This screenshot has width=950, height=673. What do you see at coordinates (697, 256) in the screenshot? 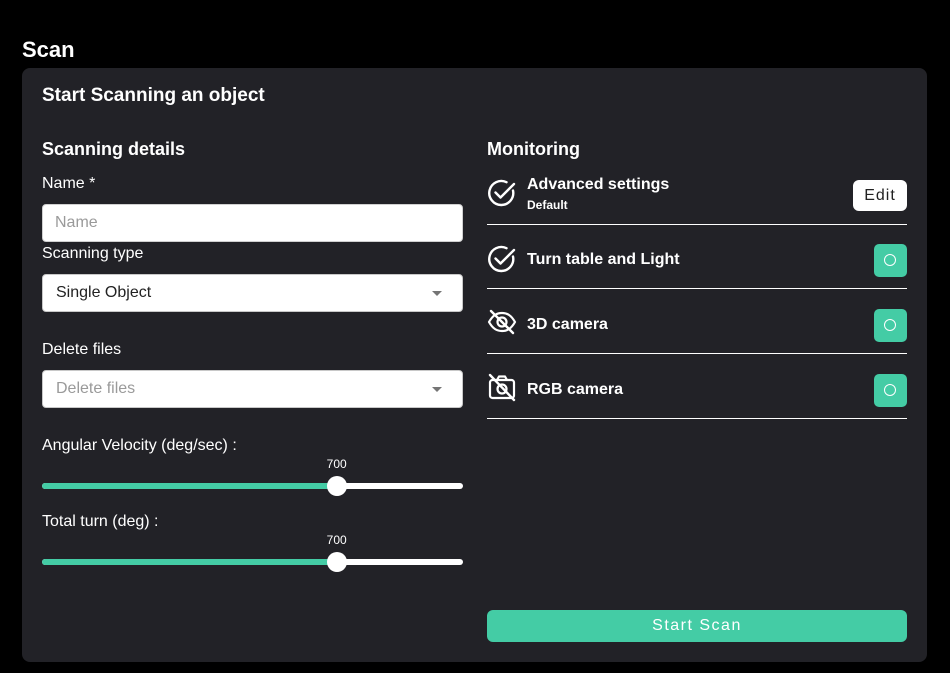
I see `turntable-row: Turn table and Light` at bounding box center [697, 256].